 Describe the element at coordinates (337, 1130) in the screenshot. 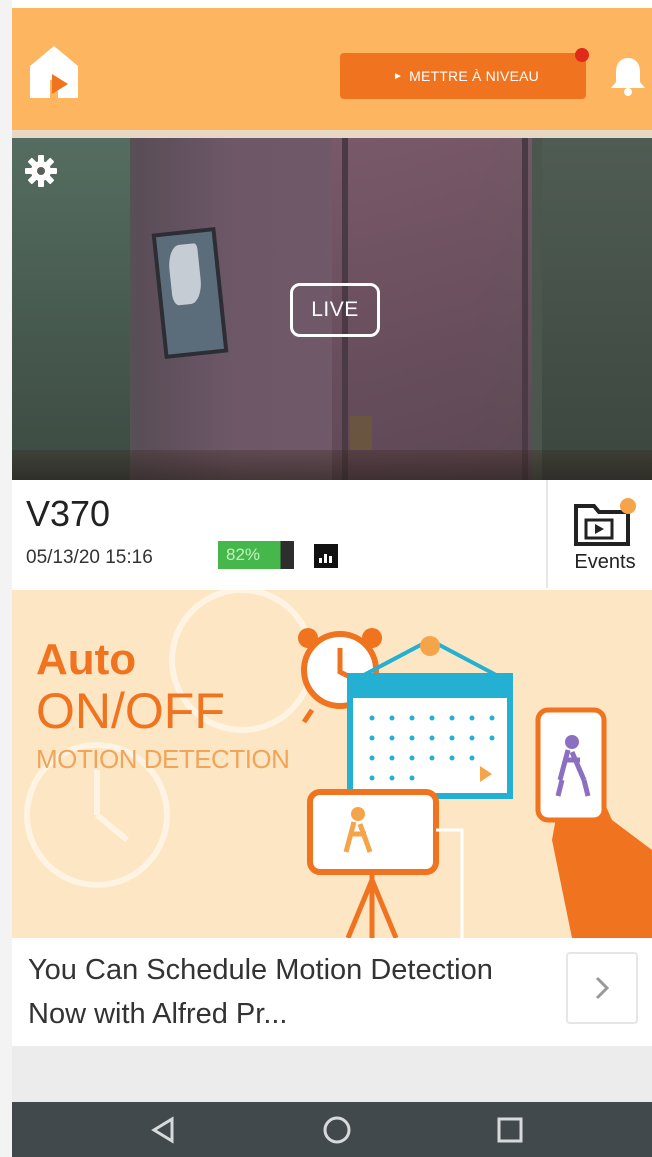

I see `home-circle-icon` at that location.